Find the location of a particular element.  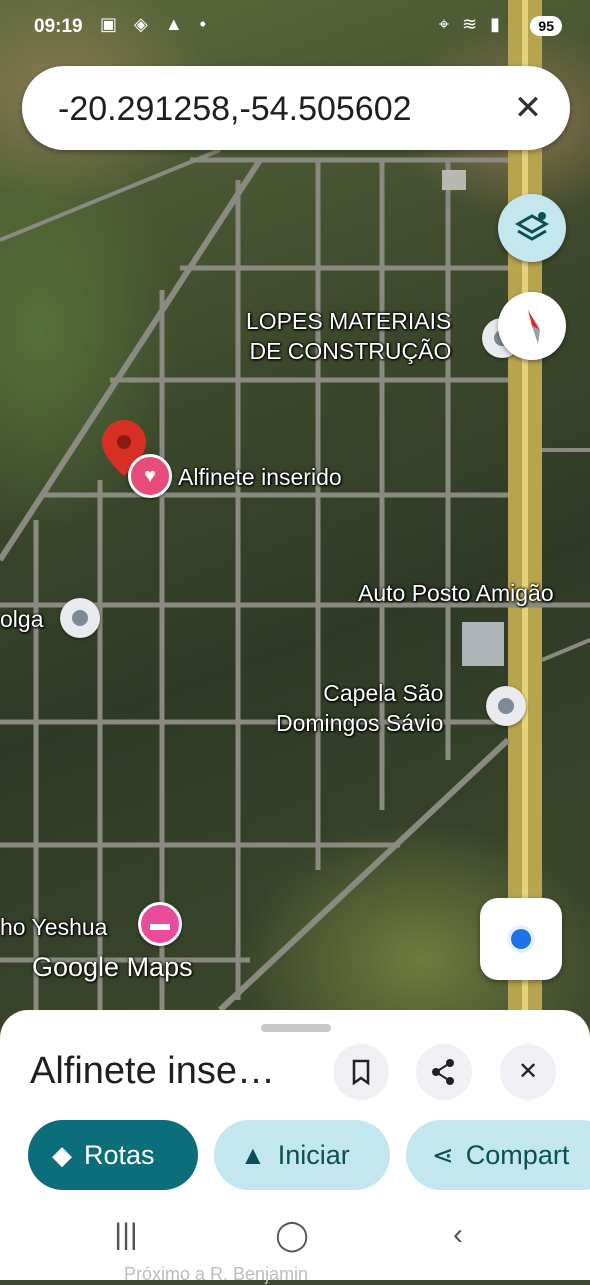

search-bar: ✕ is located at coordinates (296, 108).